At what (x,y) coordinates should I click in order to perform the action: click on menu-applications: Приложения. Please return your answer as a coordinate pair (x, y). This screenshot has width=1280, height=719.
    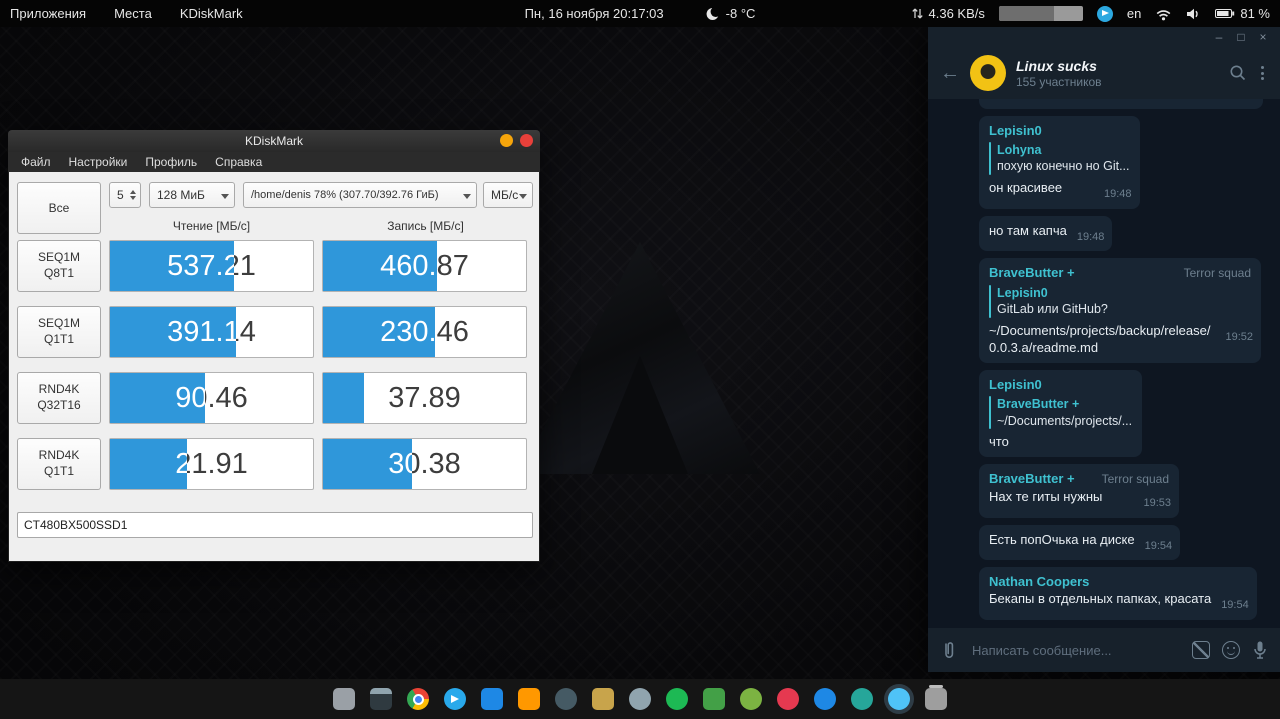
    Looking at the image, I should click on (48, 13).